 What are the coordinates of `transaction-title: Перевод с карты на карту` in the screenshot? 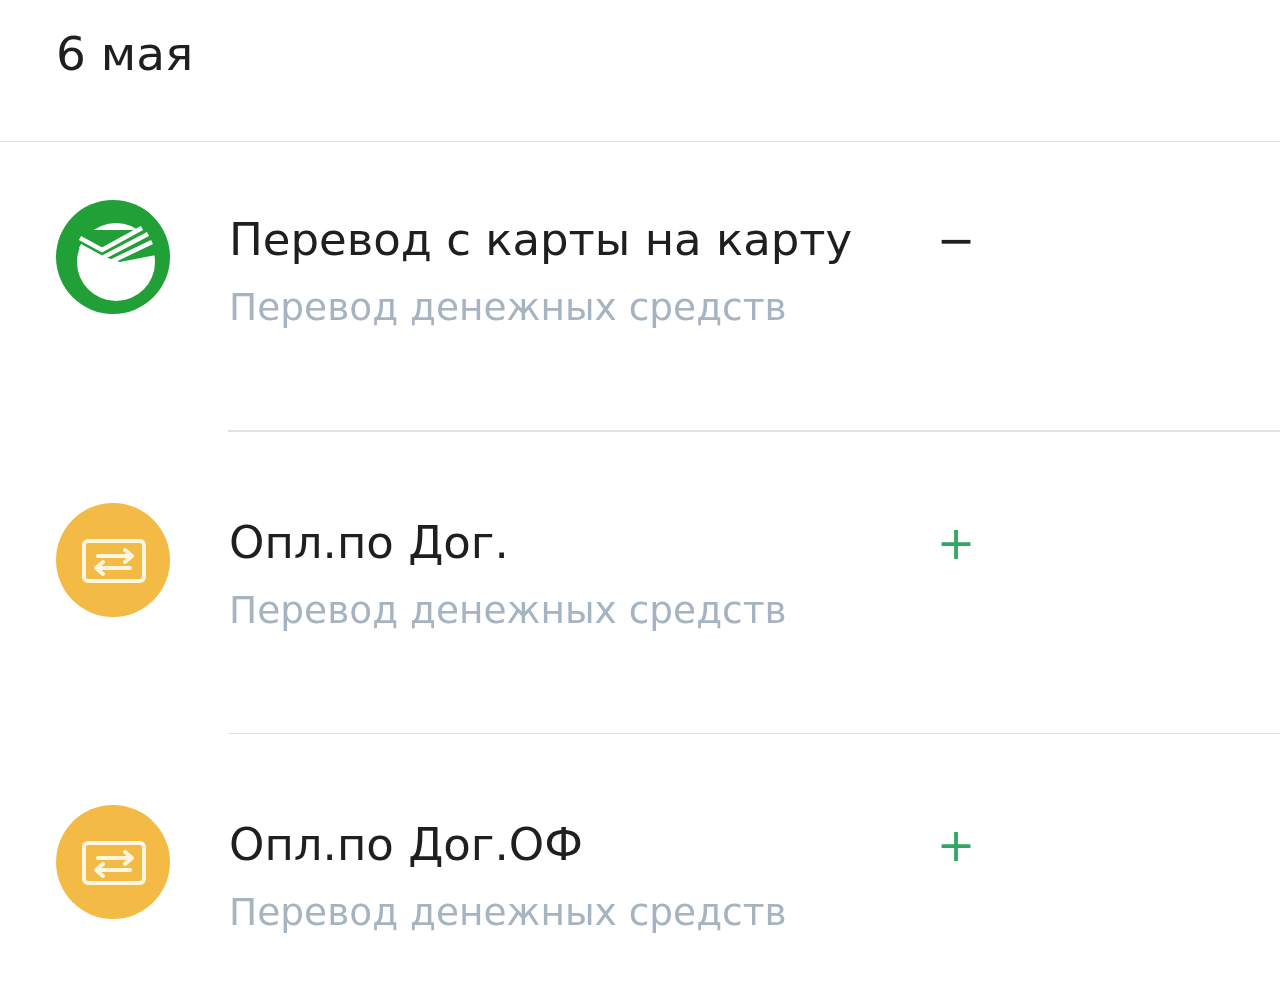 It's located at (541, 240).